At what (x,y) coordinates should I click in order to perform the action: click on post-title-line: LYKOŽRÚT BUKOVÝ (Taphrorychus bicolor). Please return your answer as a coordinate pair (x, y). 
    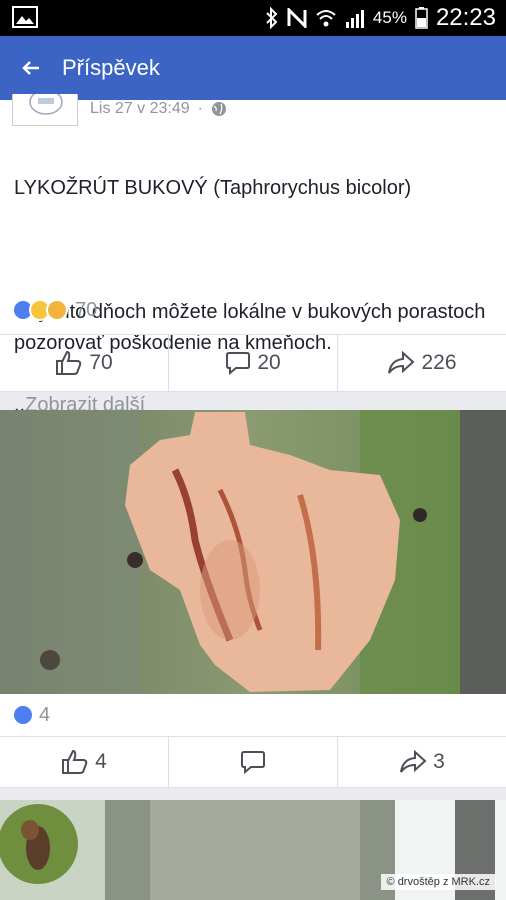
    Looking at the image, I should click on (213, 188).